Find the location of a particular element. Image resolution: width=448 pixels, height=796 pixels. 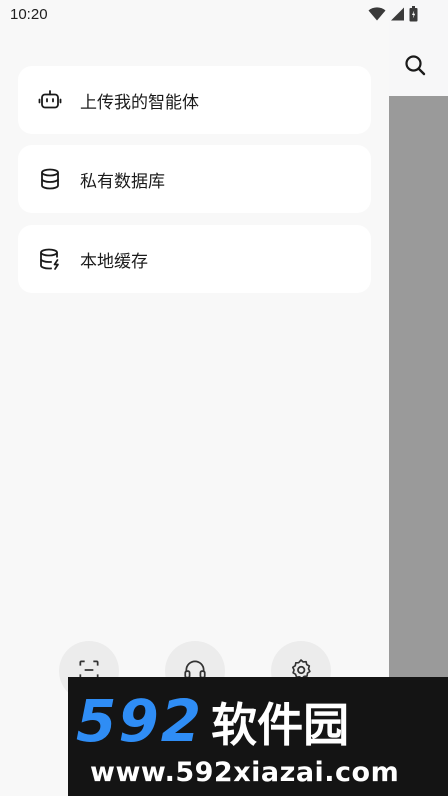

status-icons is located at coordinates (393, 14).